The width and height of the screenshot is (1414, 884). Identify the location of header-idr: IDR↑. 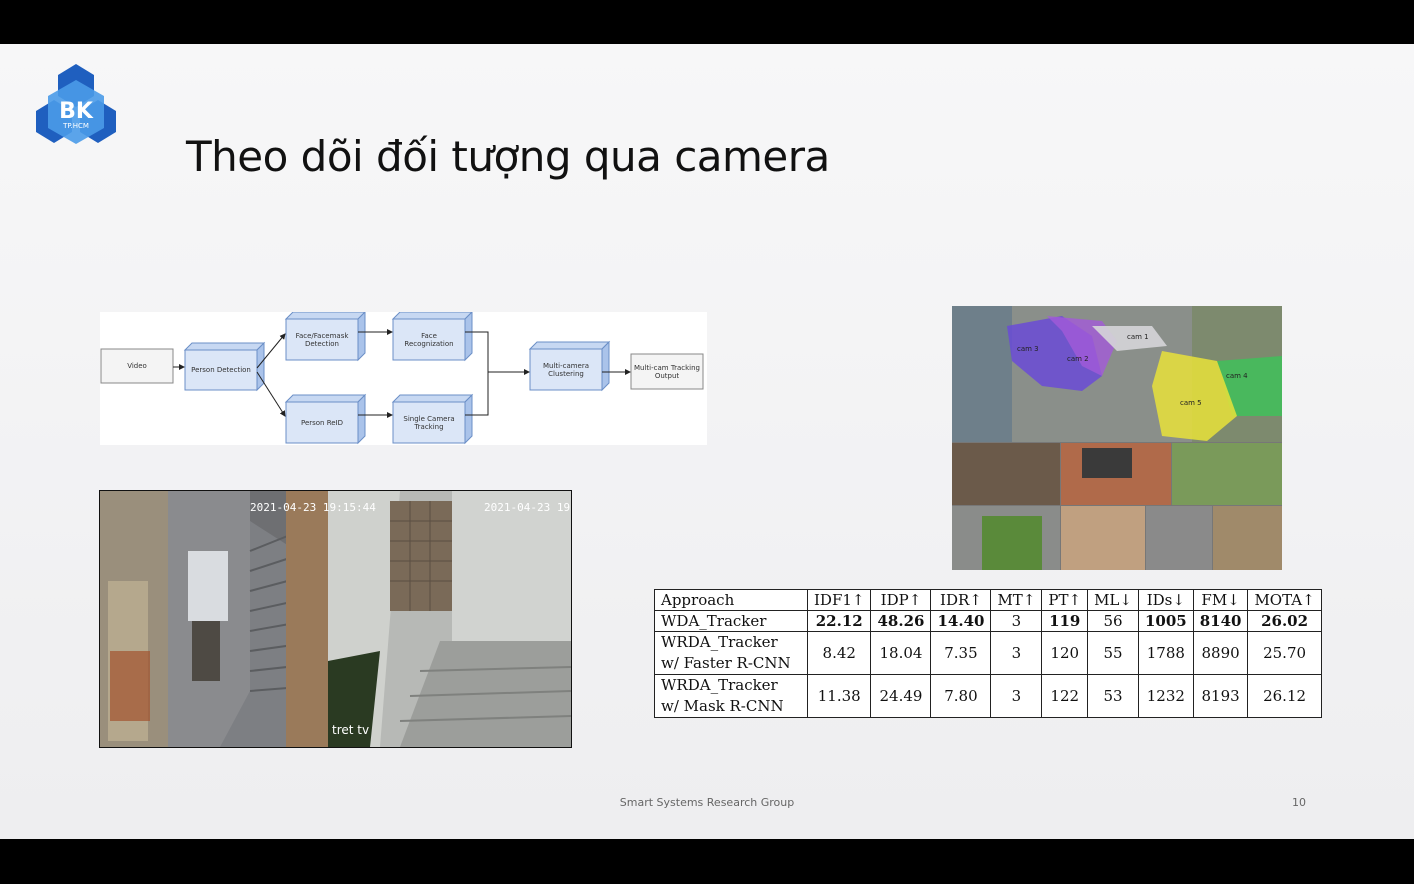
(961, 600).